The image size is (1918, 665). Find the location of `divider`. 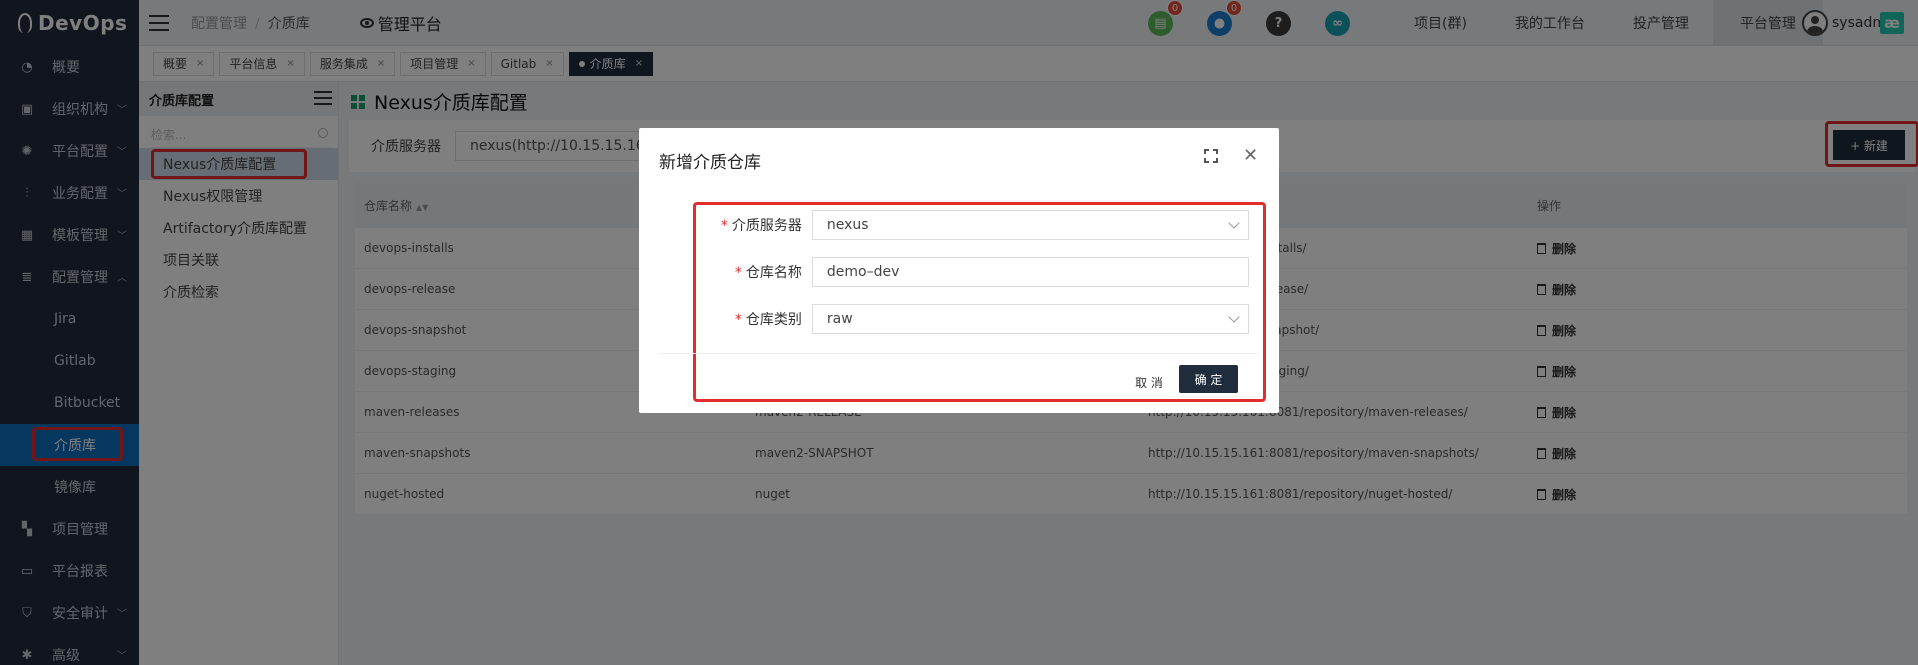

divider is located at coordinates (959, 353).